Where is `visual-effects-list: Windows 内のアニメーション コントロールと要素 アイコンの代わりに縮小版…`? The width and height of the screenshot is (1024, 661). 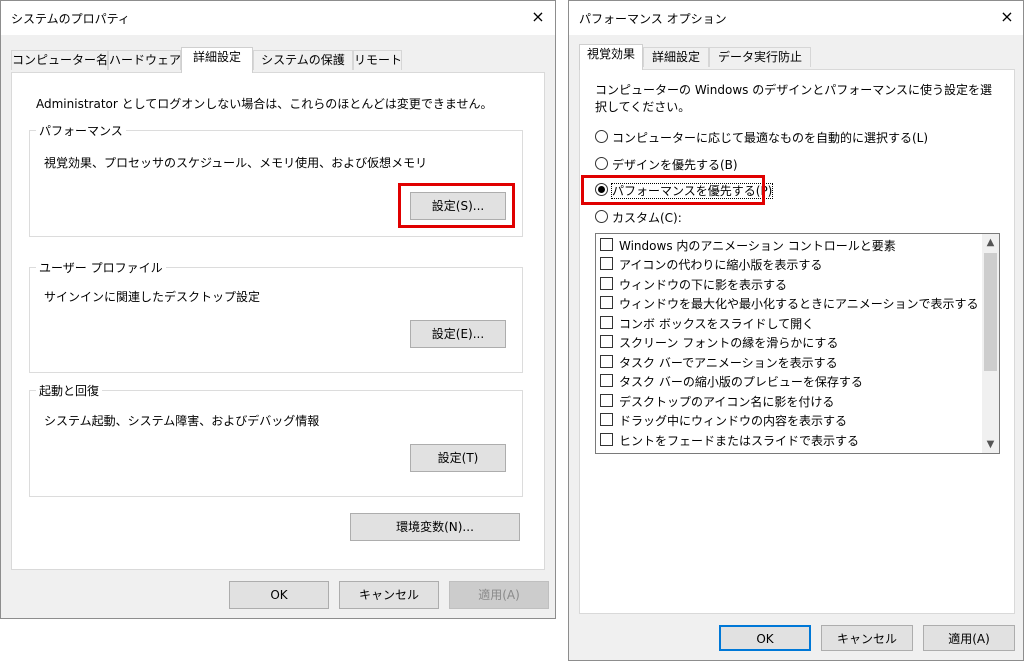 visual-effects-list: Windows 内のアニメーション コントロールと要素 アイコンの代わりに縮小版… is located at coordinates (797, 343).